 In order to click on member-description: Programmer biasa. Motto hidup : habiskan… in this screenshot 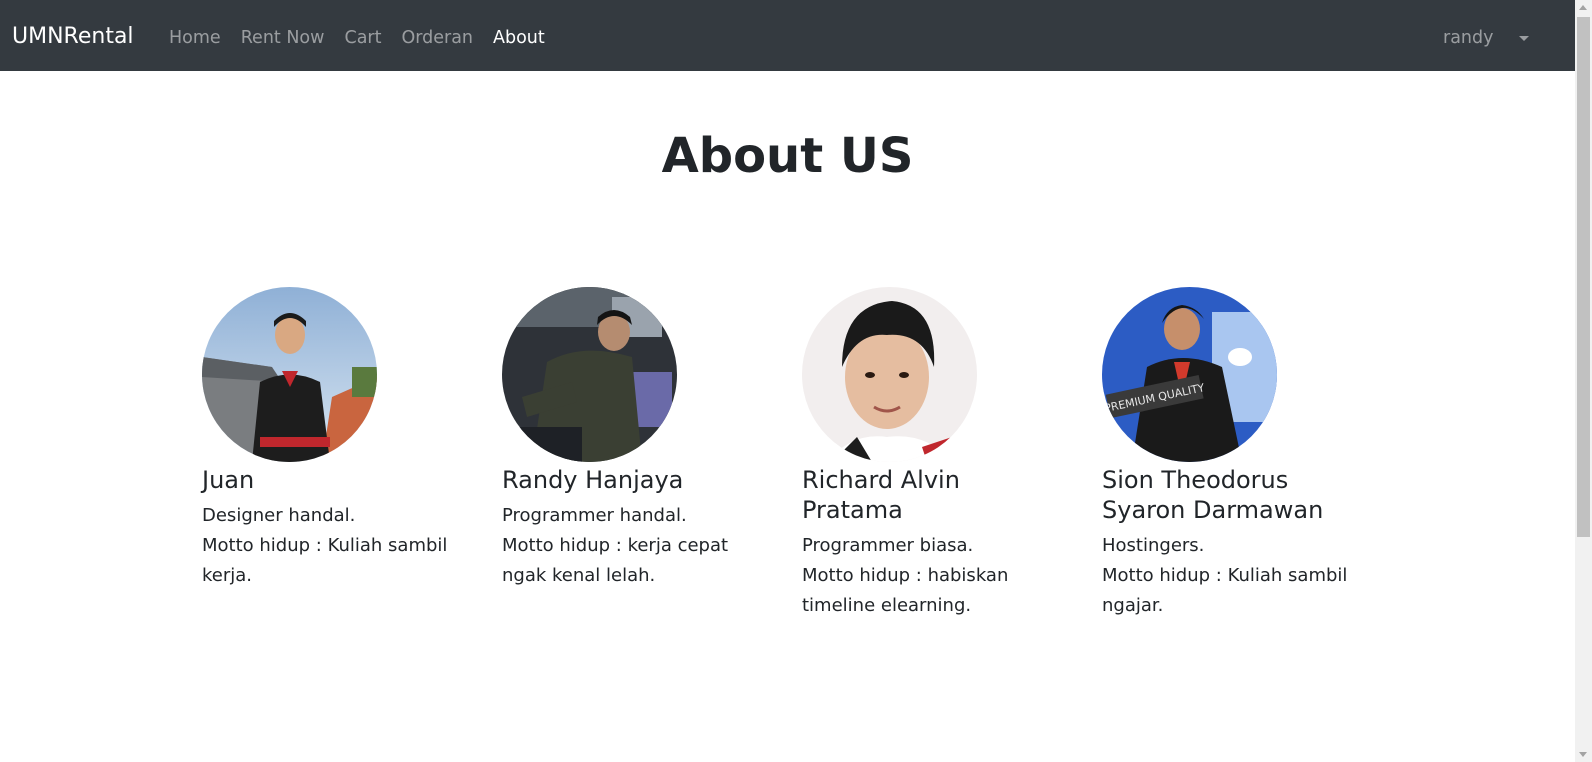, I will do `click(934, 576)`.